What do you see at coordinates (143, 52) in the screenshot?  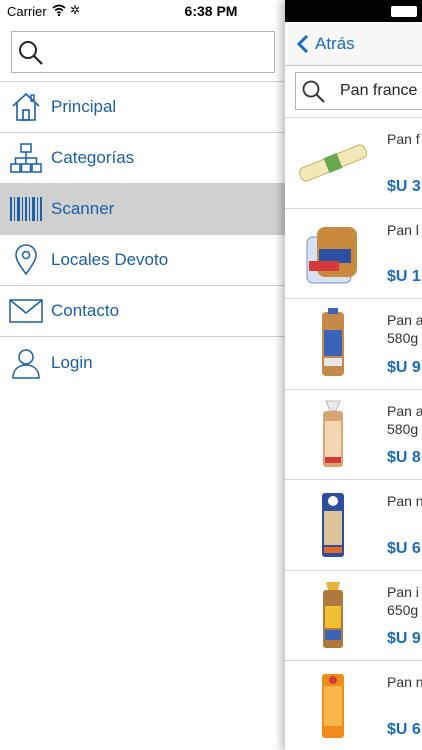 I see `menu-search-input` at bounding box center [143, 52].